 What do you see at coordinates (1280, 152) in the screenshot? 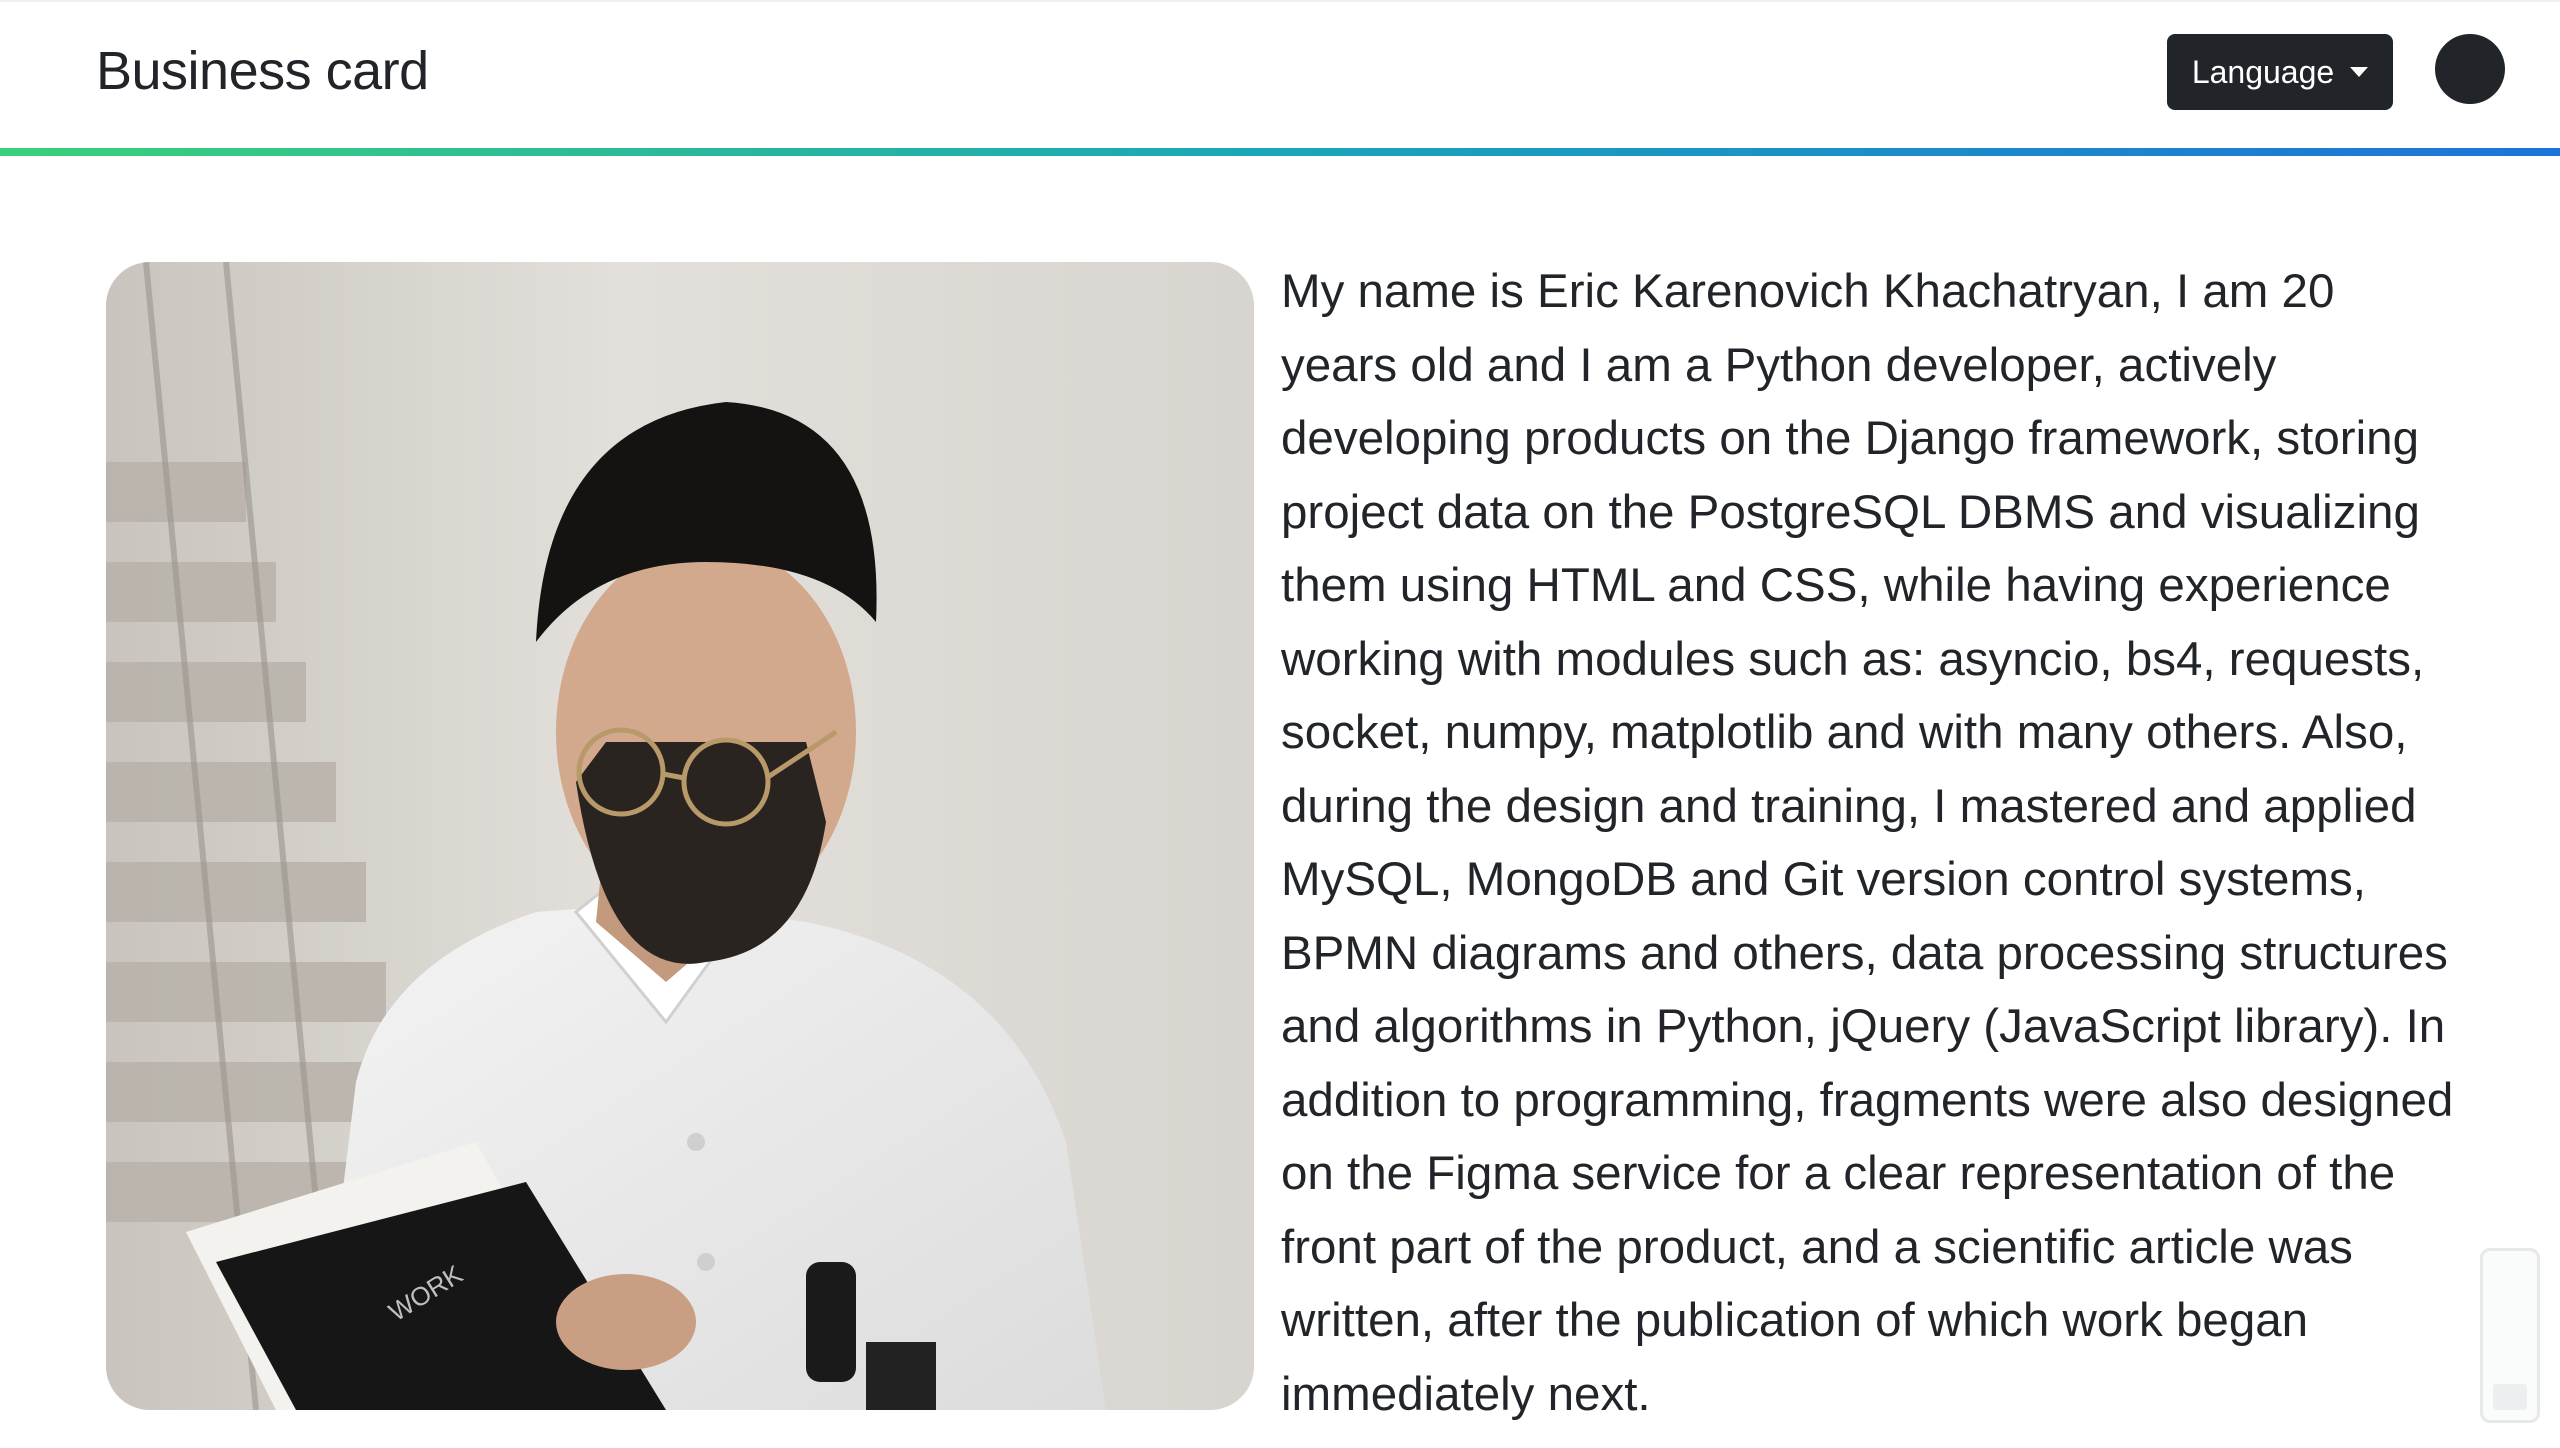
I see `header-accent-line` at bounding box center [1280, 152].